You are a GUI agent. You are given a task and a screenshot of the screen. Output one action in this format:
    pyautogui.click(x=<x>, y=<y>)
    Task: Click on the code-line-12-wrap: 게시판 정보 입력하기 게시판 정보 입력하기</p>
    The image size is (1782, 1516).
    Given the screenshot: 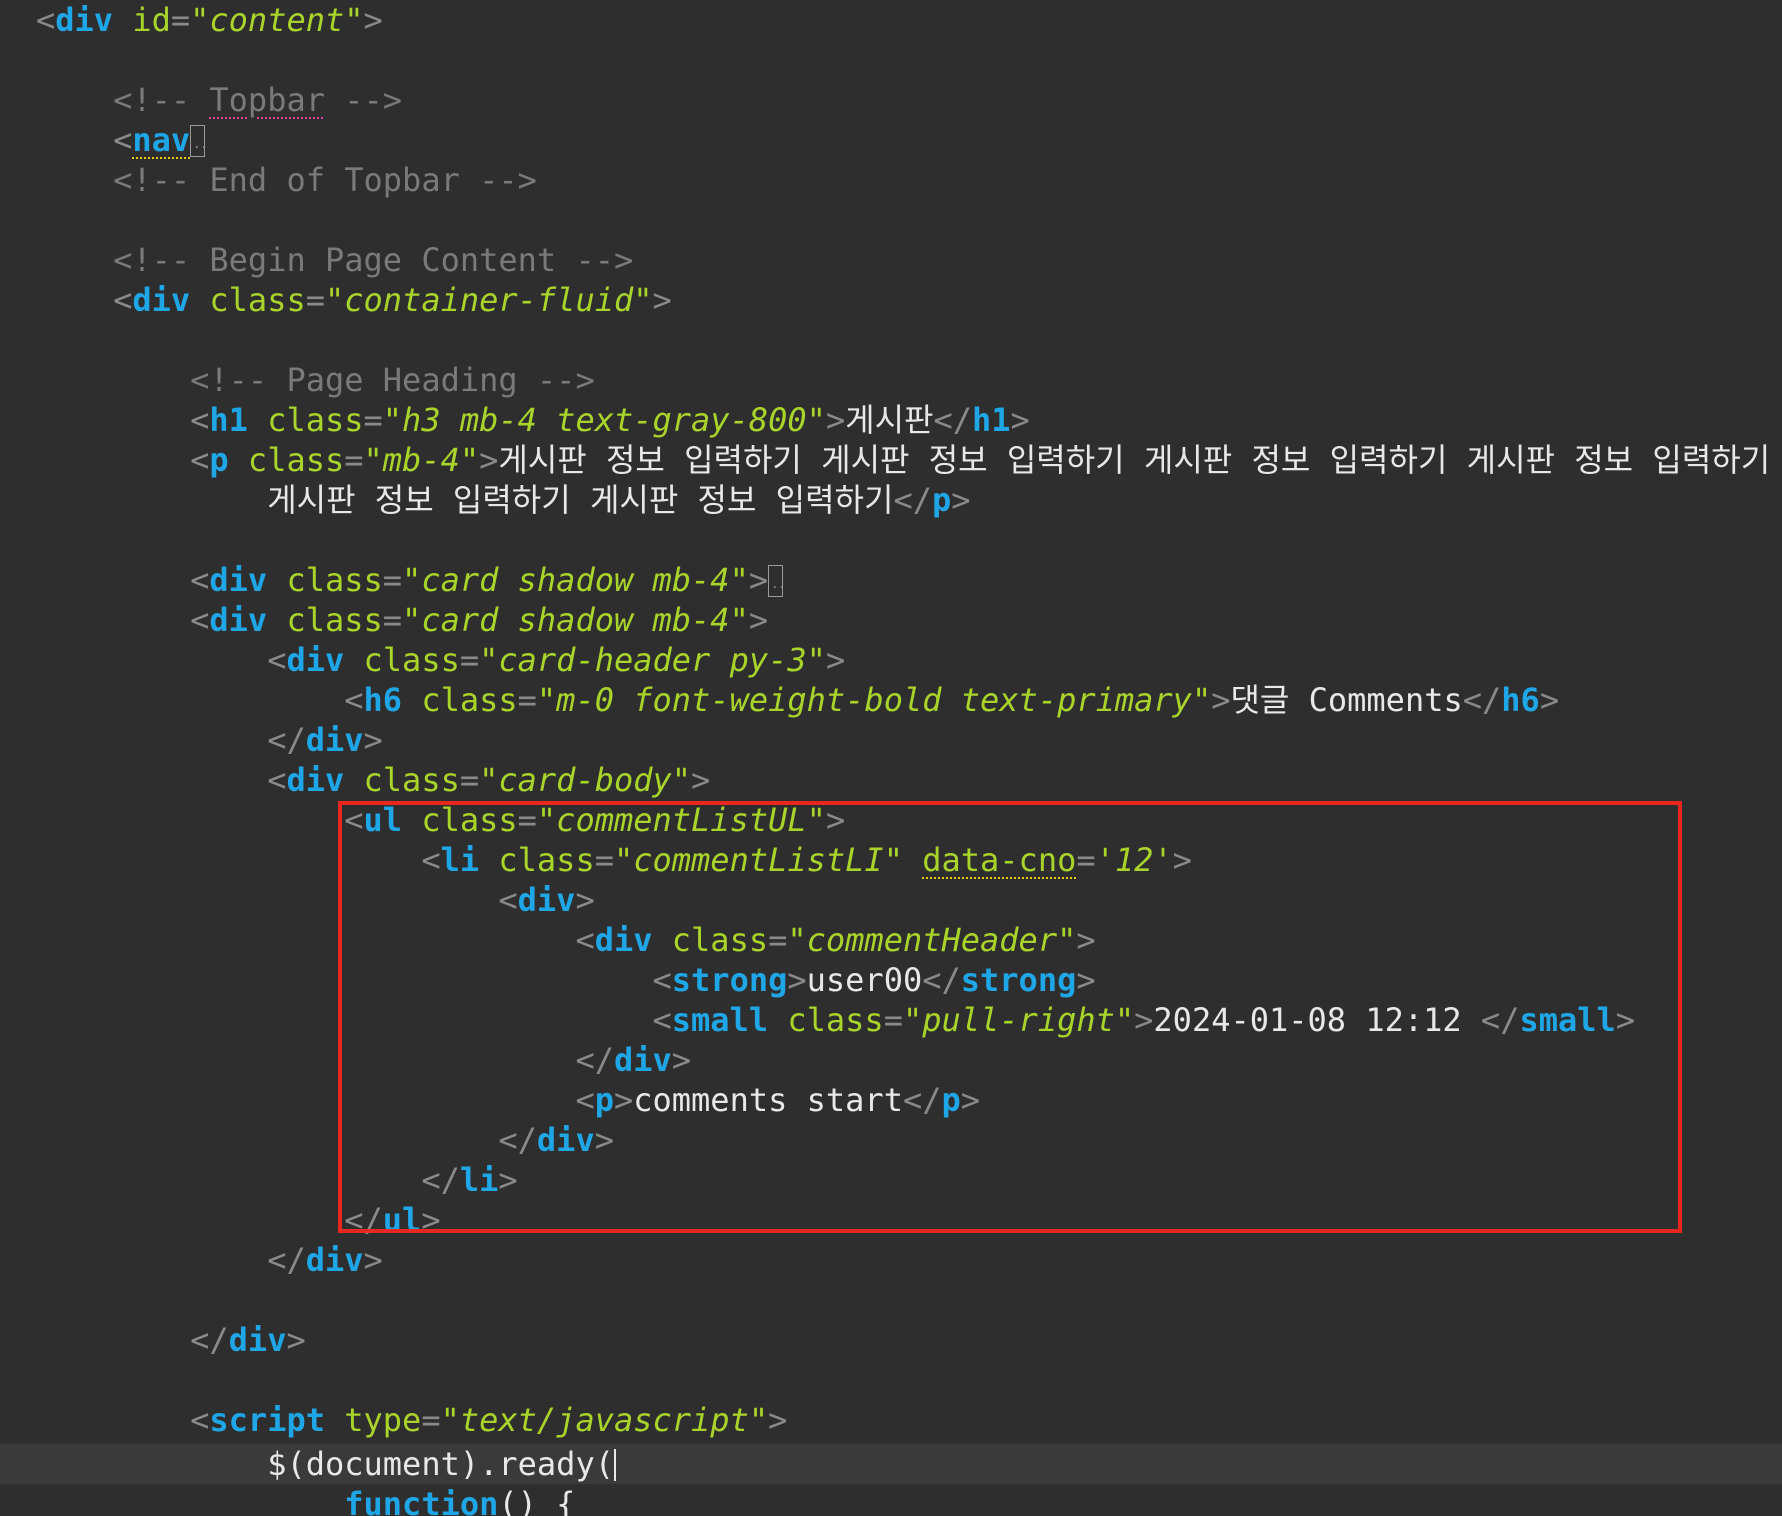 What is the action you would take?
    pyautogui.click(x=503, y=500)
    